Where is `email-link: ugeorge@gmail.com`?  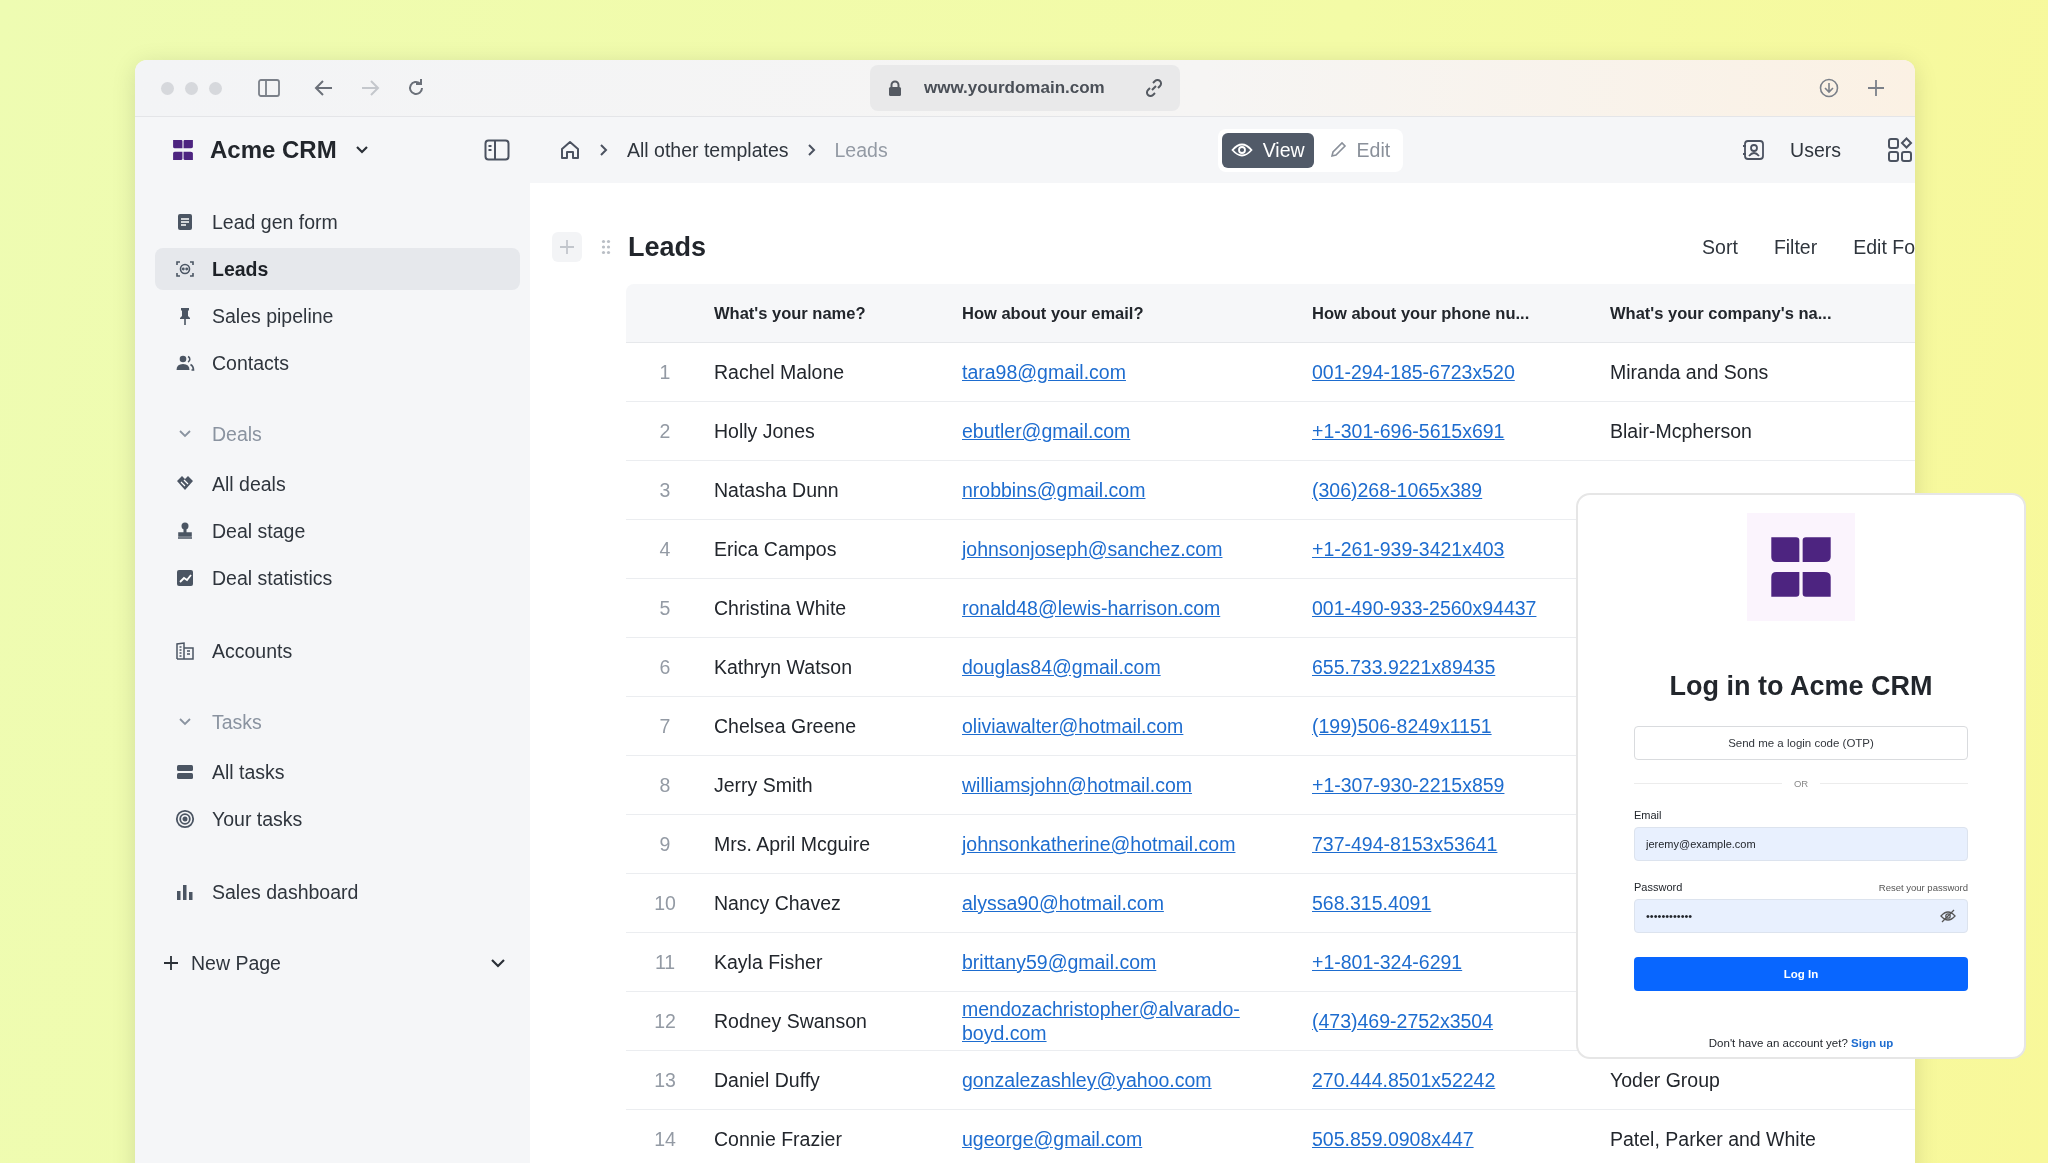
email-link: ugeorge@gmail.com is located at coordinates (1131, 1139).